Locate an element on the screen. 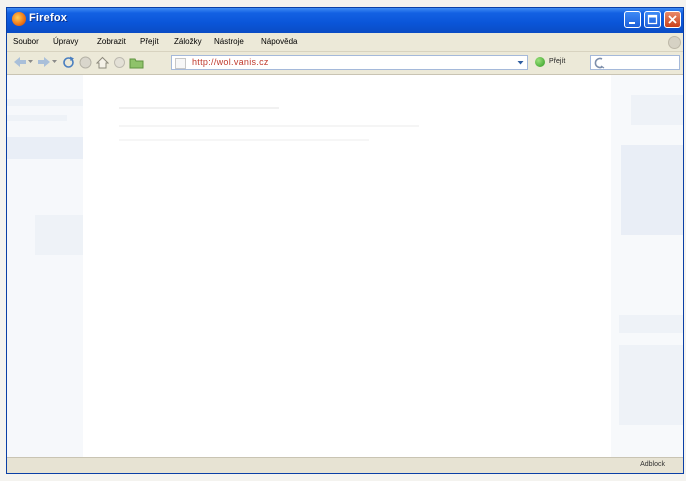 The image size is (686, 481). minimize-button is located at coordinates (632, 19).